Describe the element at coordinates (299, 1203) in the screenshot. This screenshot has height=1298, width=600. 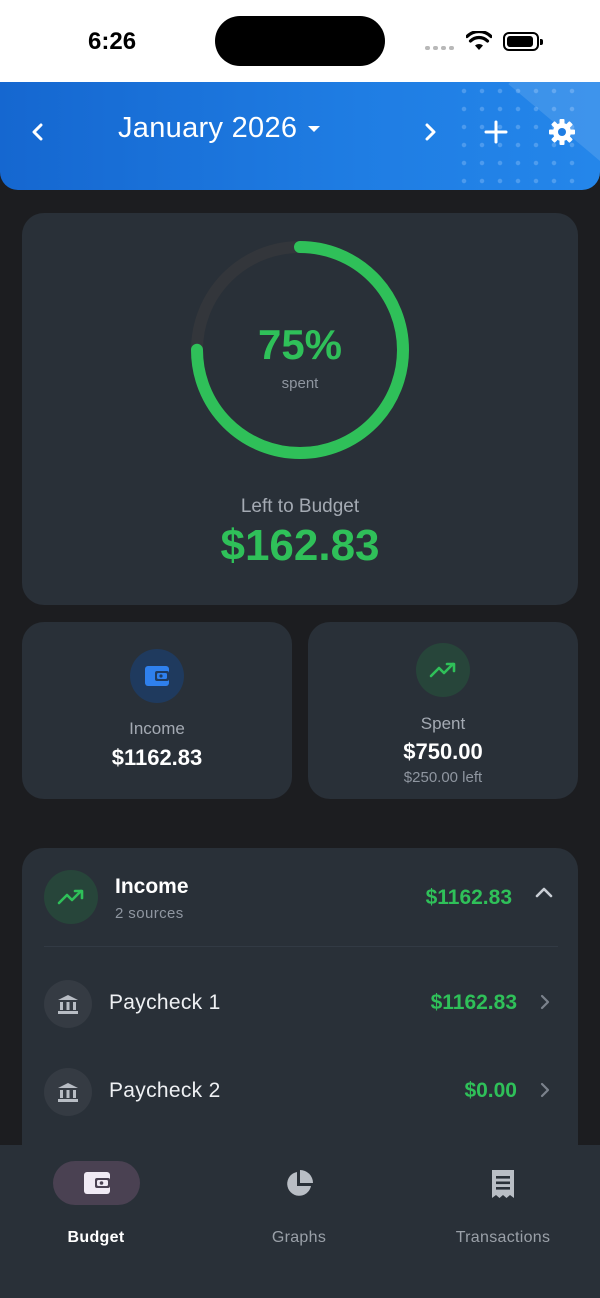
I see `nav-graphs: Graphs` at that location.